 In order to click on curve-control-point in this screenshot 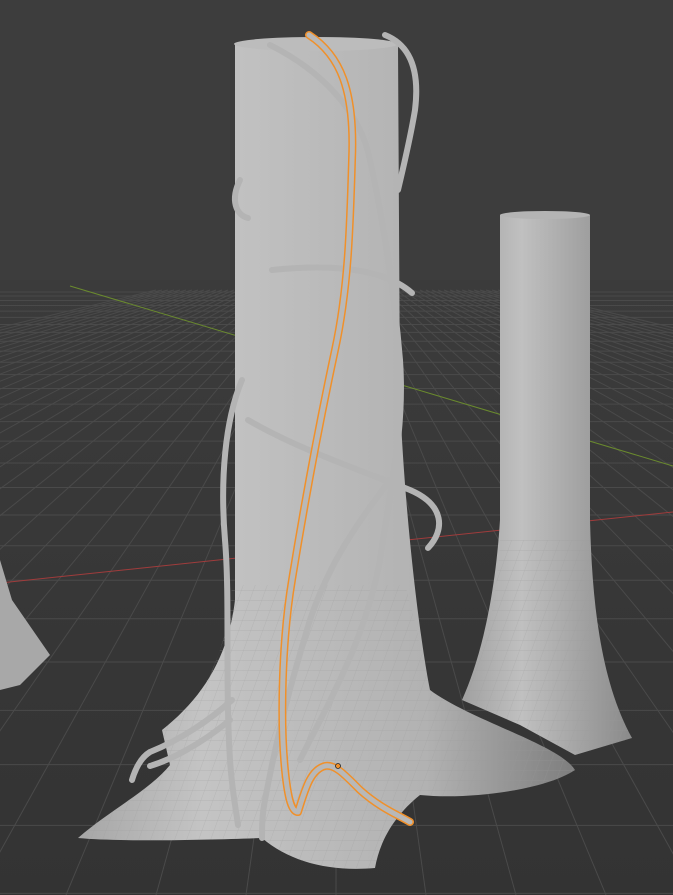, I will do `click(338, 766)`.